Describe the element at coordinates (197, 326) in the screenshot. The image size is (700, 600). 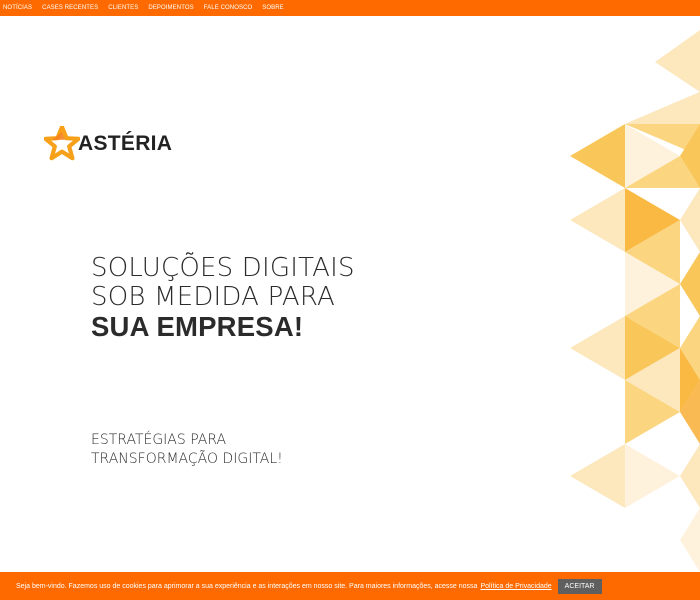
I see `hero-line-3: SUA EMPRESA!` at that location.